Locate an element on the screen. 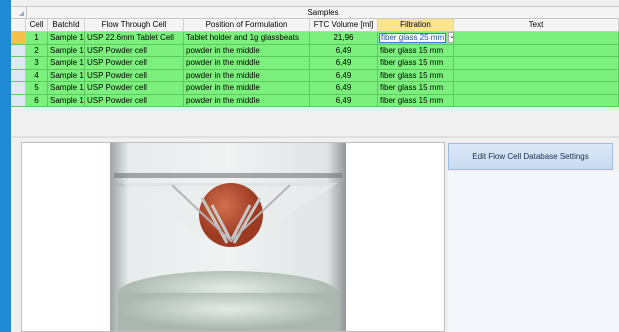 This screenshot has width=619, height=332. cell-number: 1 is located at coordinates (37, 38).